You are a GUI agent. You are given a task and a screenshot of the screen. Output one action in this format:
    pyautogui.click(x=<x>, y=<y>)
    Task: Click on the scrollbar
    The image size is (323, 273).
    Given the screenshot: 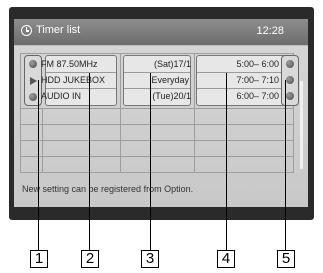 What is the action you would take?
    pyautogui.click(x=301, y=125)
    